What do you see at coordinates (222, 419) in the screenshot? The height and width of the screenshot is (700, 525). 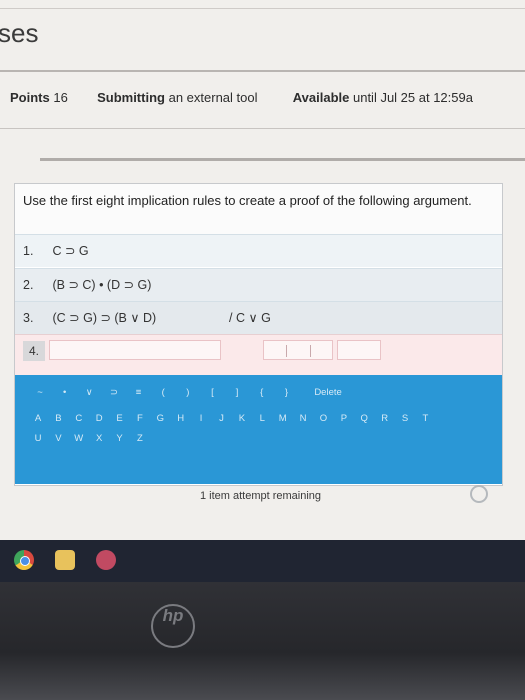 I see `letter-key: J` at bounding box center [222, 419].